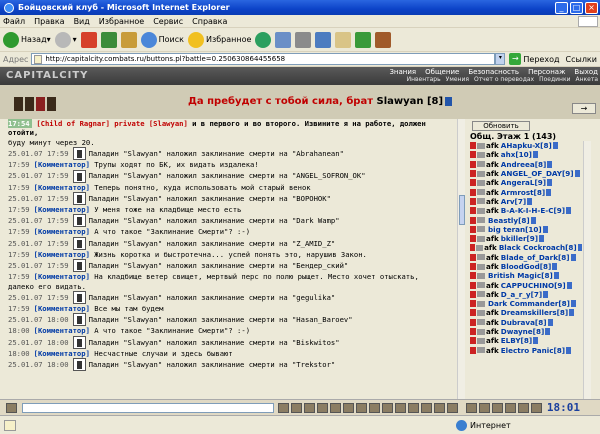 Image resolution: width=600 pixels, height=434 pixels. What do you see at coordinates (402, 72) in the screenshot?
I see `nav-knowledge: Знания` at bounding box center [402, 72].